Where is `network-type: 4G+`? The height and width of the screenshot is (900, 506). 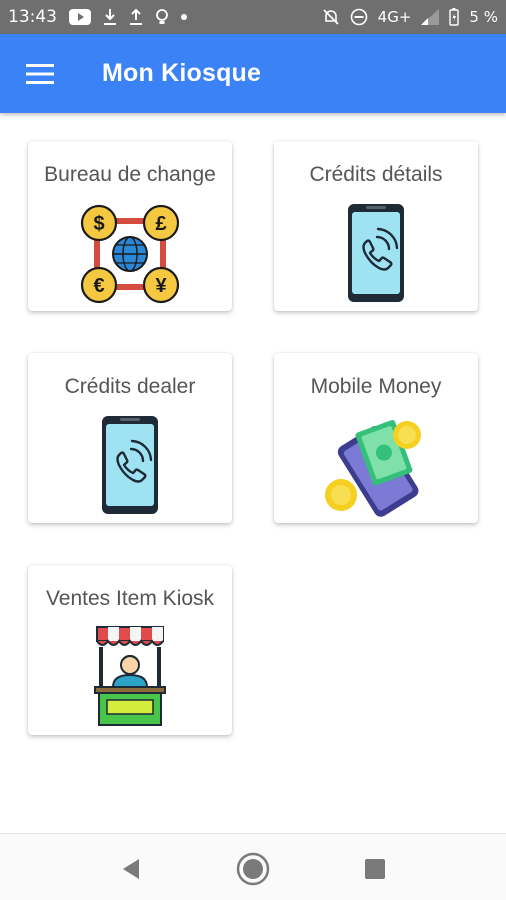
network-type: 4G+ is located at coordinates (394, 17).